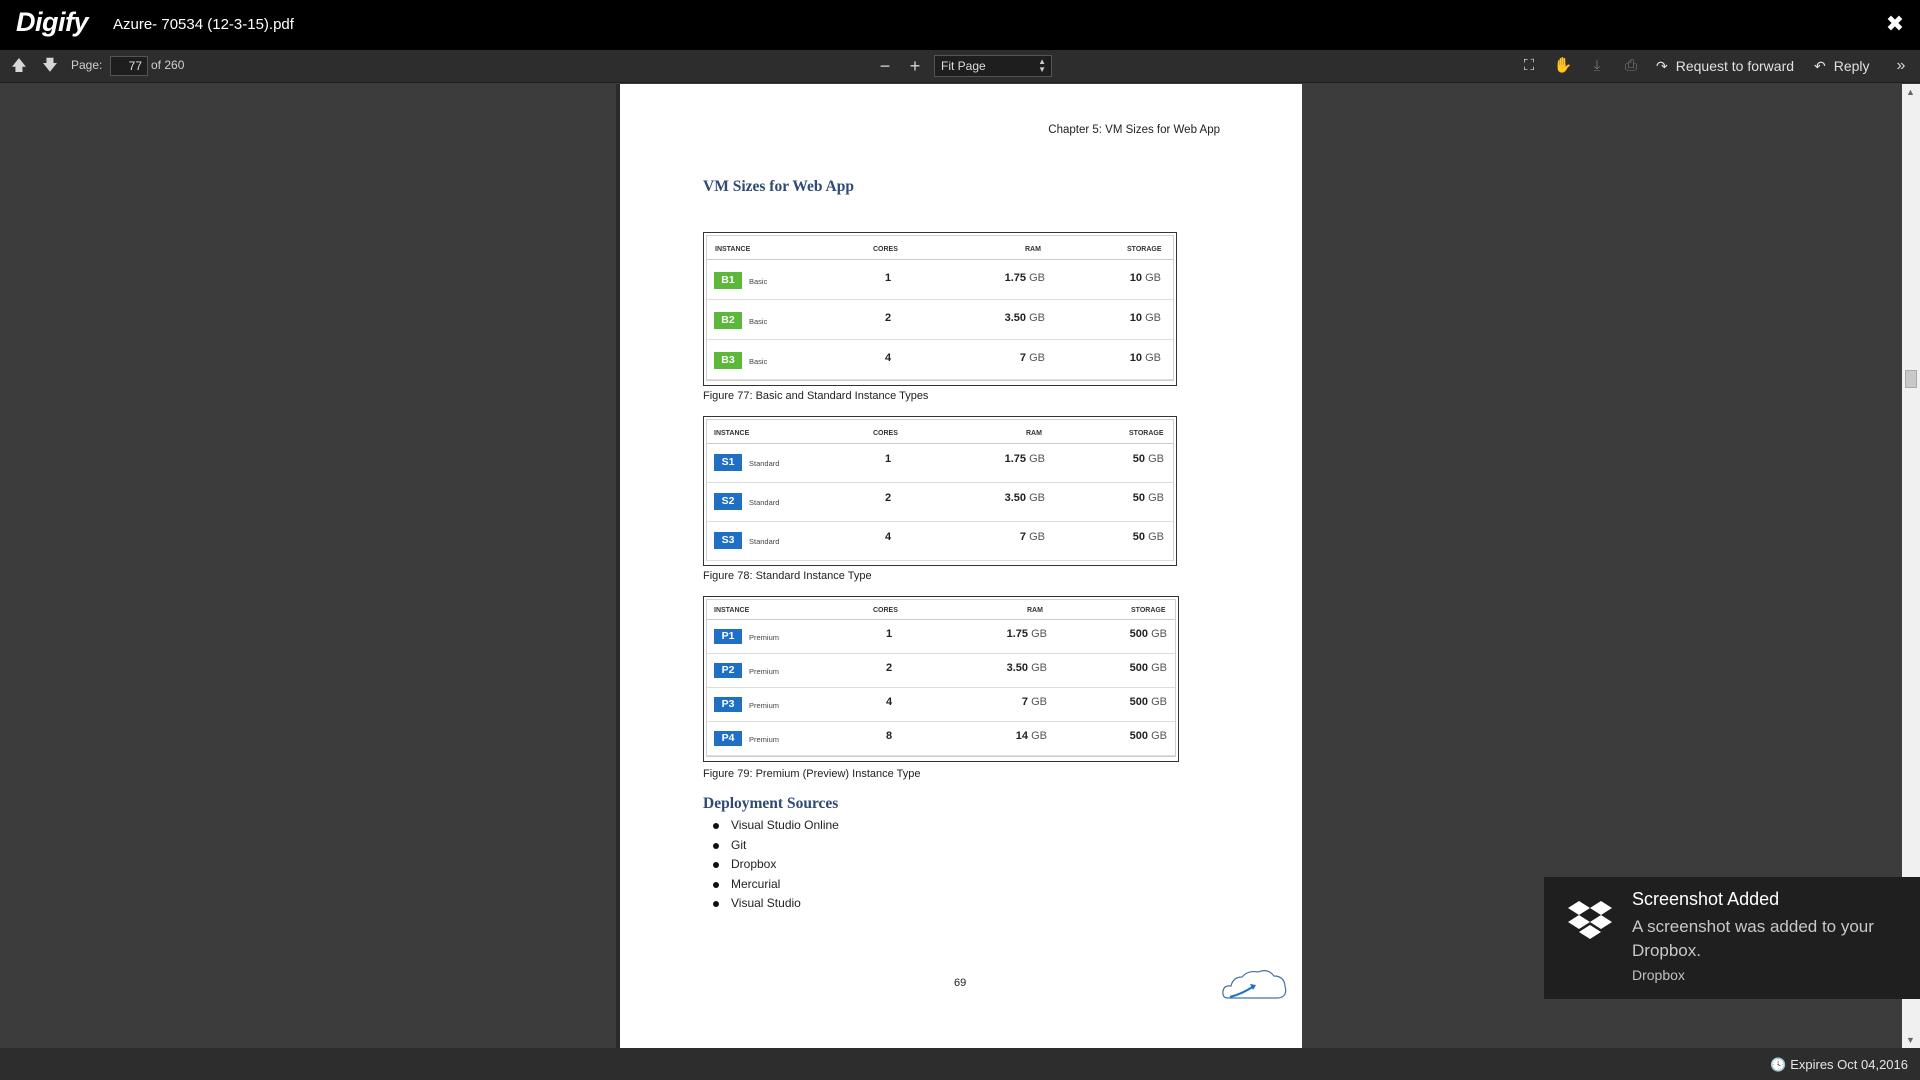  I want to click on table-row: P4 Premium 8 14 GB 500 GB, so click(941, 739).